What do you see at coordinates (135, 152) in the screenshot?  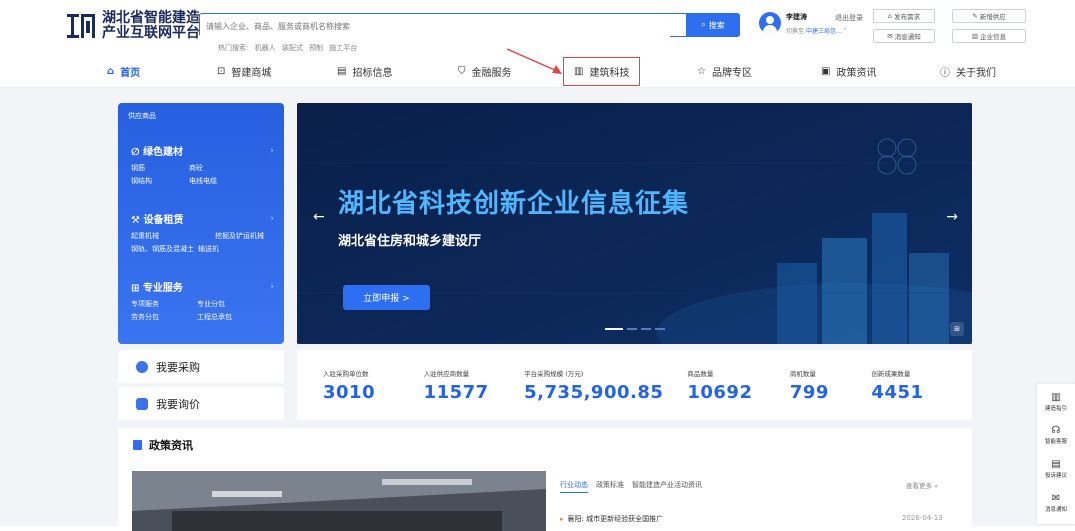 I see `leaf-icon: ∅` at bounding box center [135, 152].